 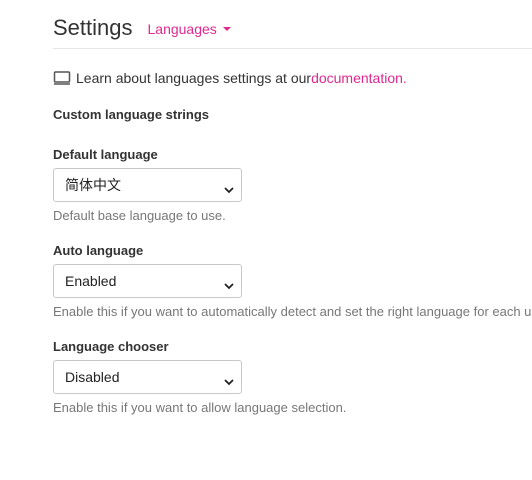 I want to click on auto-language-value: Enabled, so click(x=91, y=281).